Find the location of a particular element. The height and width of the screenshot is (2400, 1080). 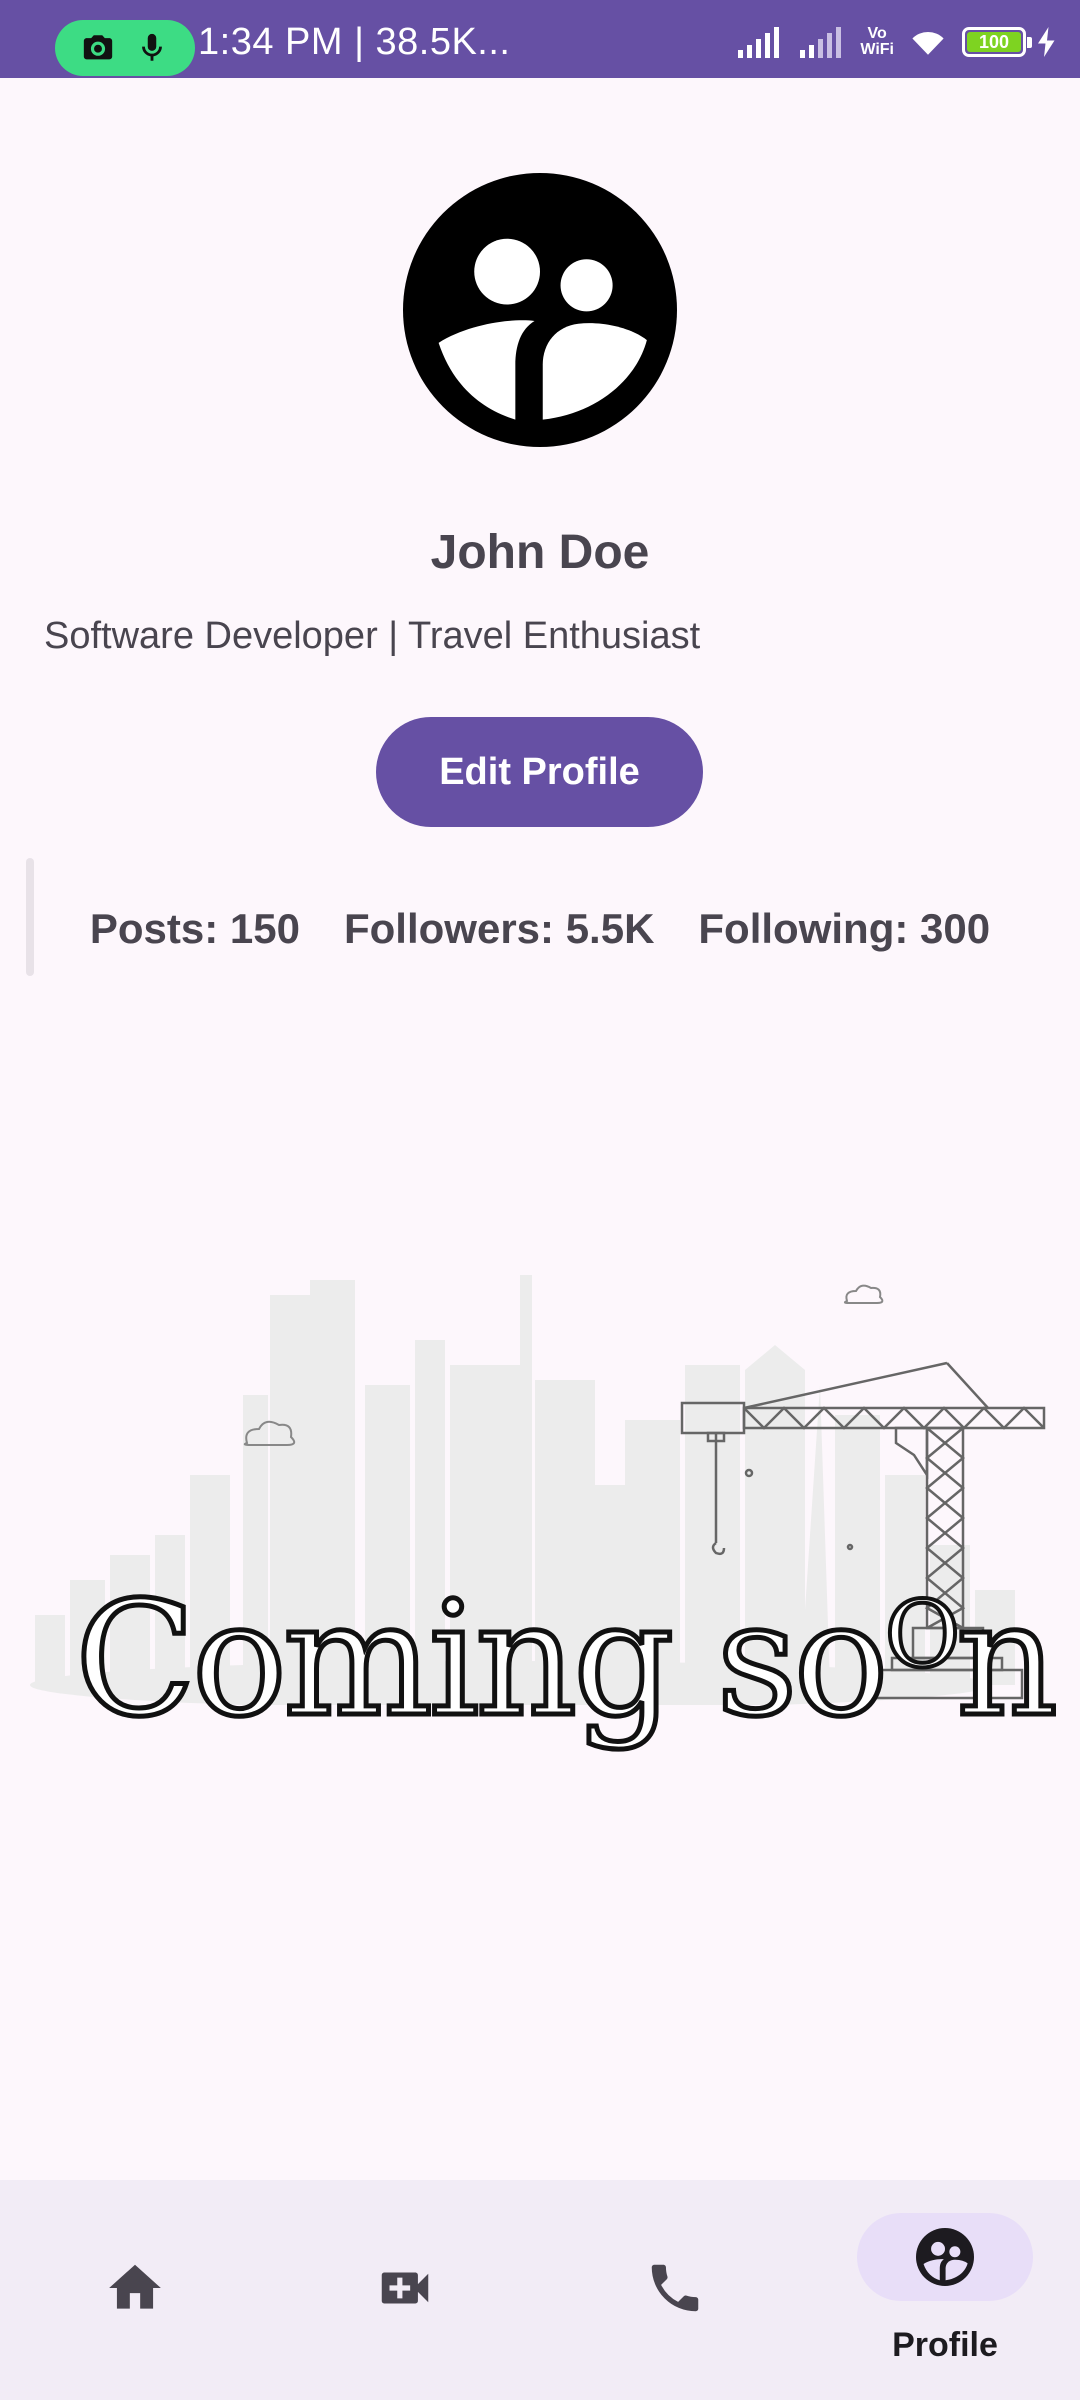

video-call-icon is located at coordinates (405, 2288).